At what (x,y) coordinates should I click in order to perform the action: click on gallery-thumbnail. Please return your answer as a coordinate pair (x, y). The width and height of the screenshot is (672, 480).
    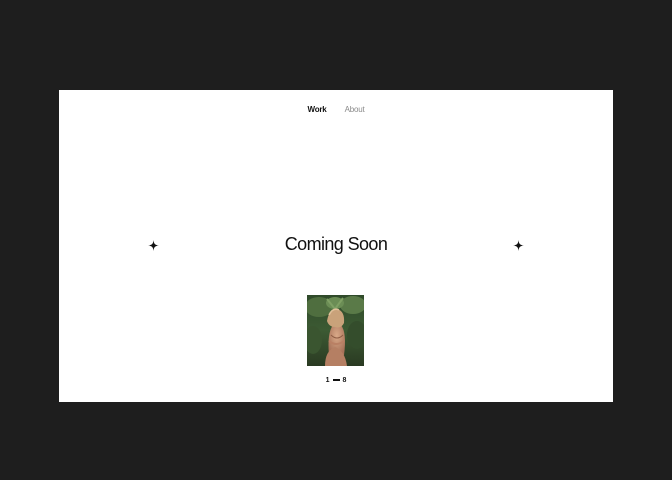
    Looking at the image, I should click on (335, 330).